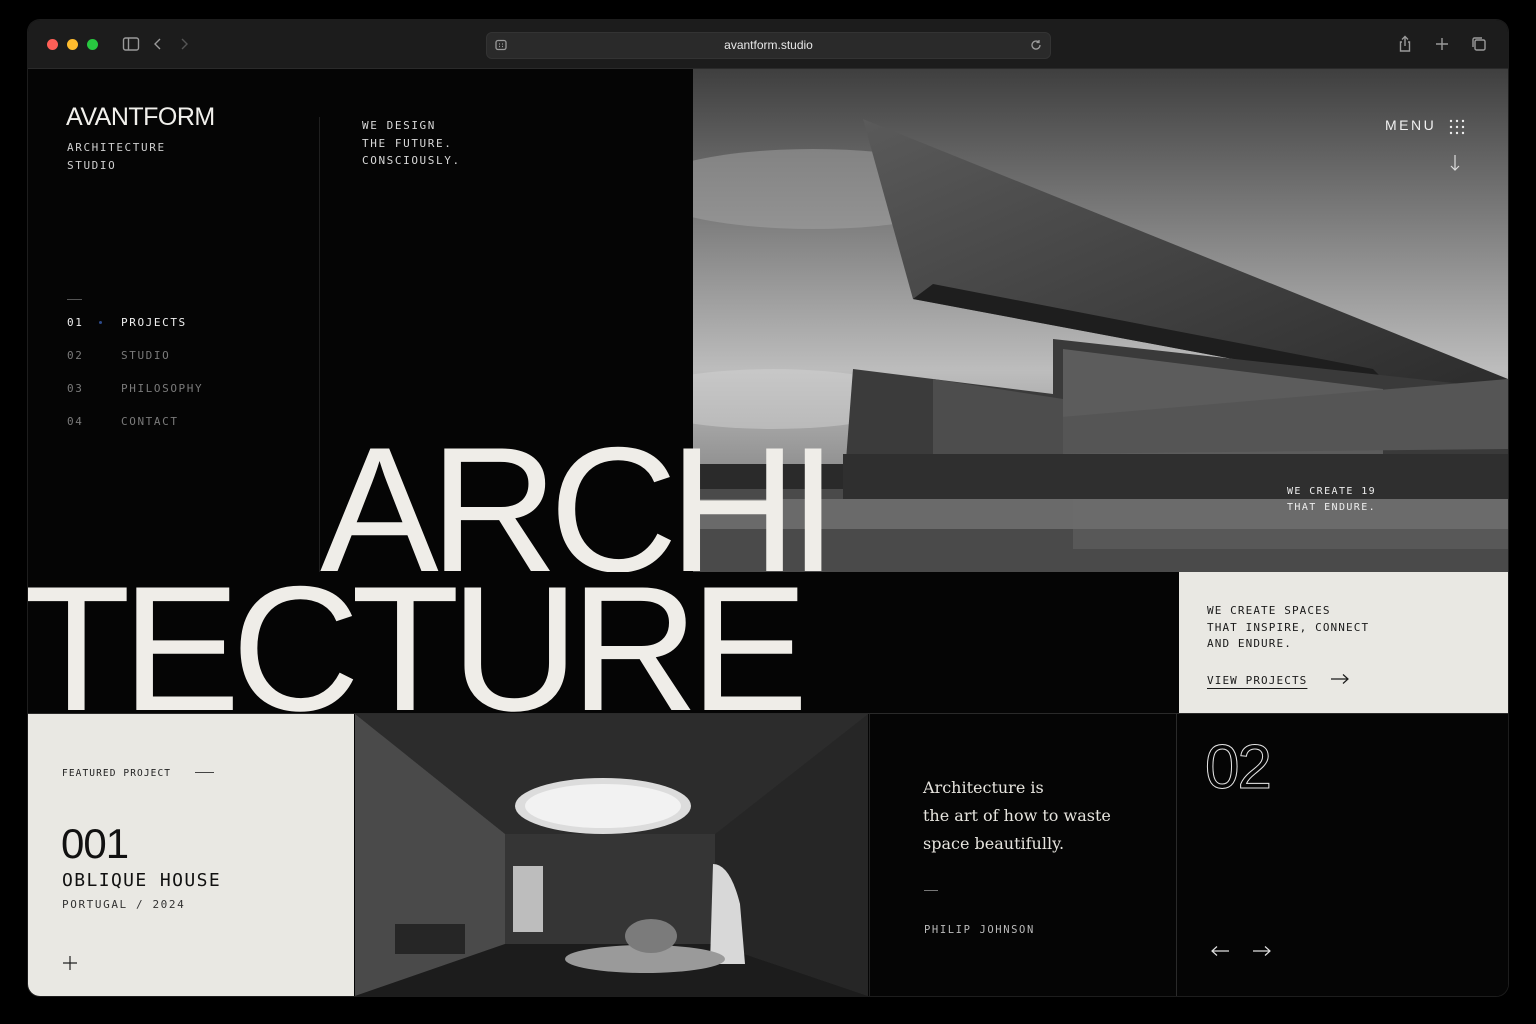  I want to click on headline-word-bottom: TECTURE, so click(418, 648).